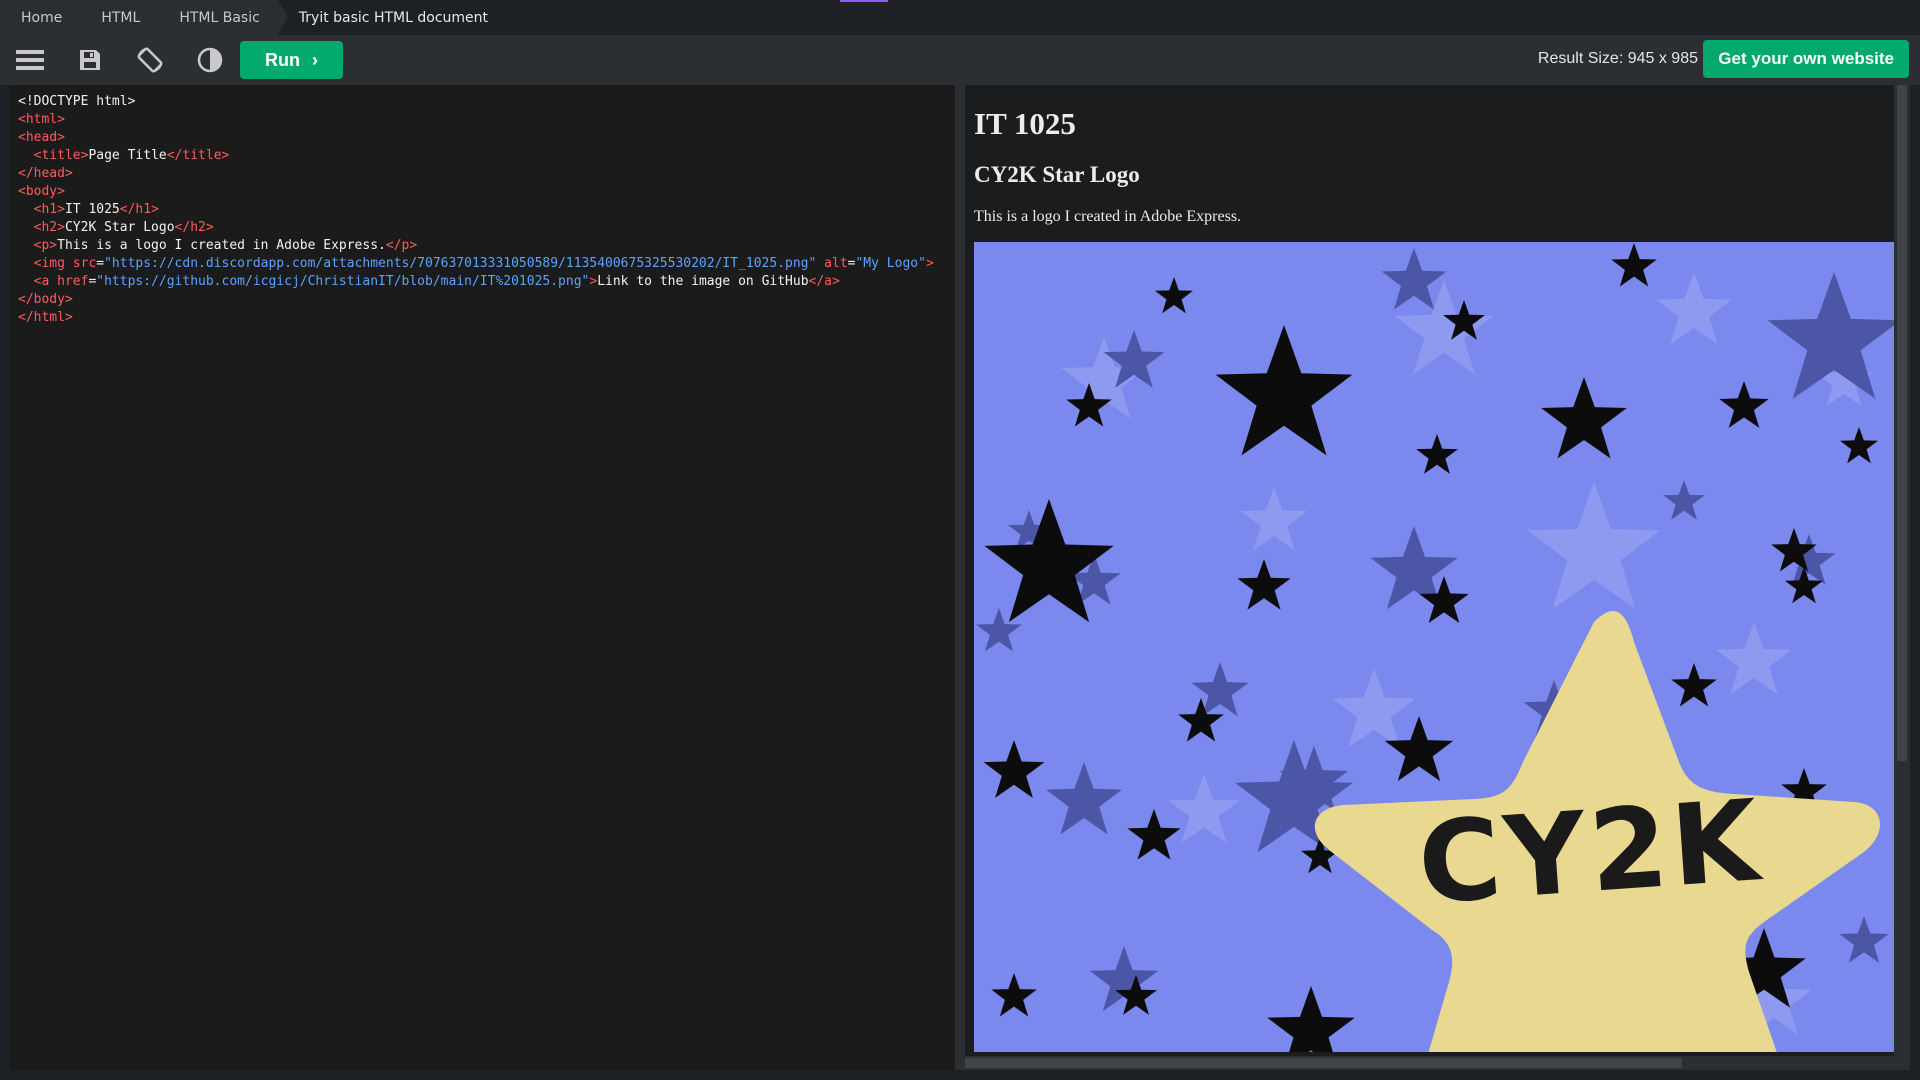 The width and height of the screenshot is (1920, 1080). What do you see at coordinates (219, 17) in the screenshot?
I see `breadcrumb-html-basic-label: HTML Basic` at bounding box center [219, 17].